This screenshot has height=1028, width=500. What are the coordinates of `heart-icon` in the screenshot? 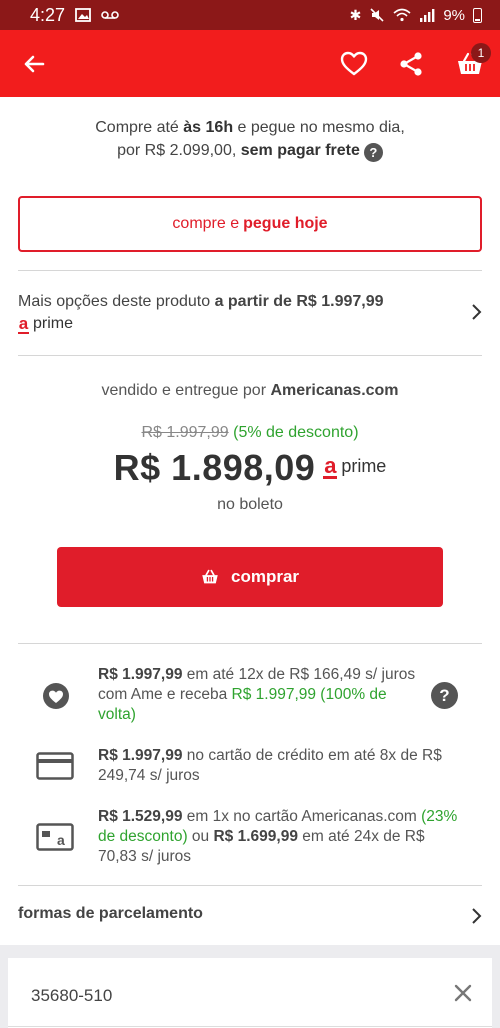 It's located at (354, 63).